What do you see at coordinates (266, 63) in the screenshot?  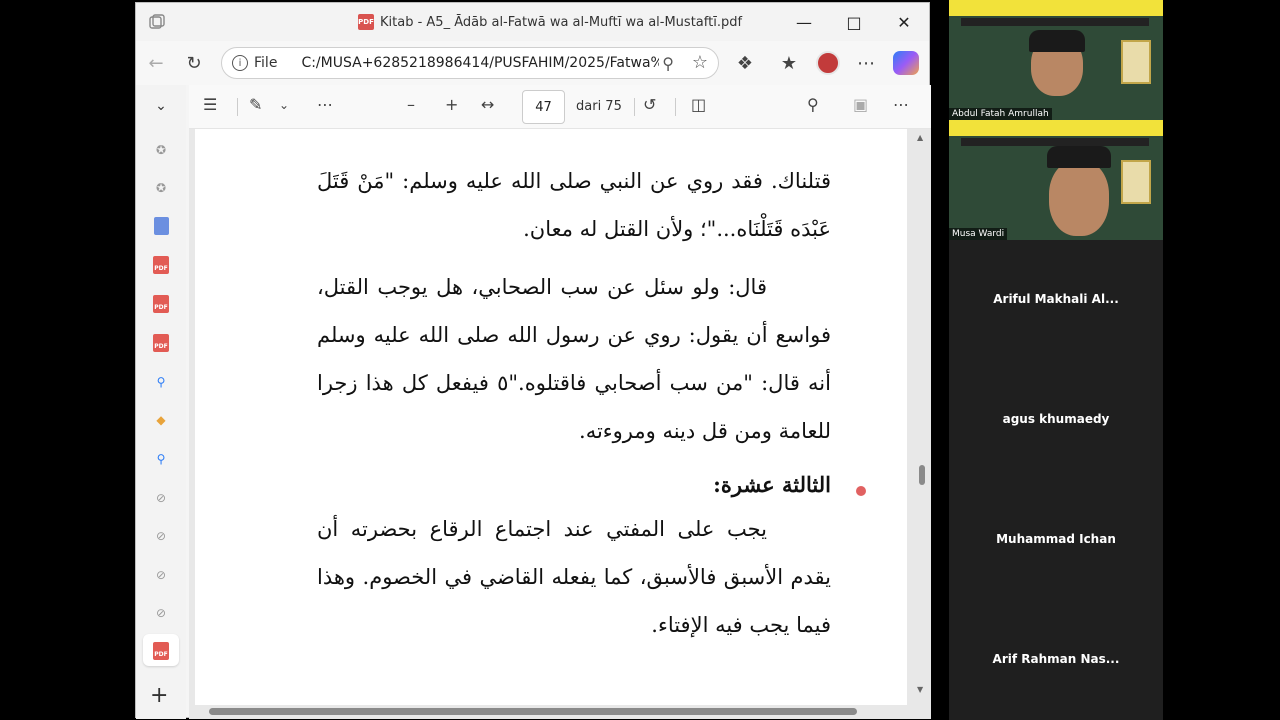 I see `scheme-label: File` at bounding box center [266, 63].